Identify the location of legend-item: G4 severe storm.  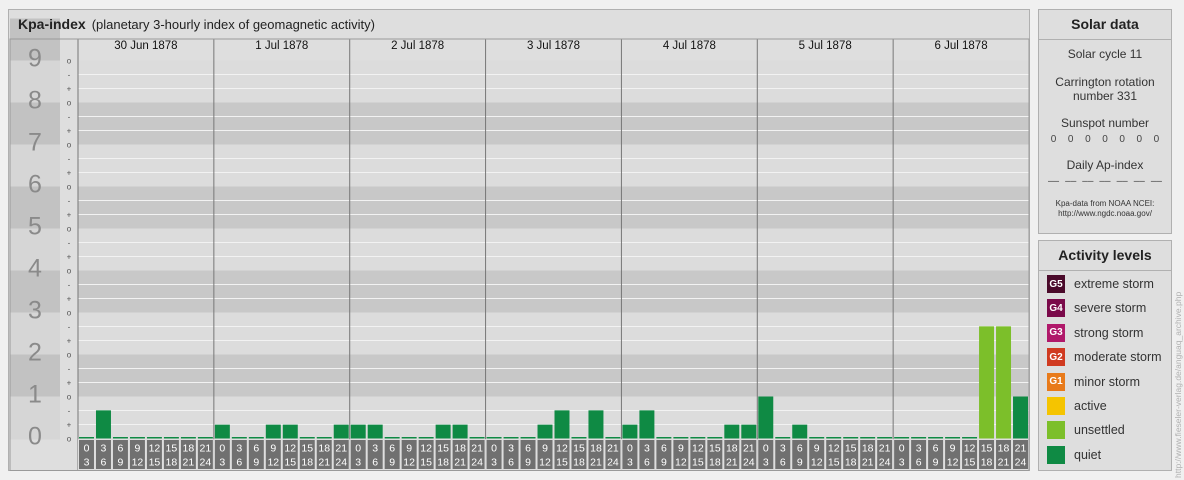
(1096, 308).